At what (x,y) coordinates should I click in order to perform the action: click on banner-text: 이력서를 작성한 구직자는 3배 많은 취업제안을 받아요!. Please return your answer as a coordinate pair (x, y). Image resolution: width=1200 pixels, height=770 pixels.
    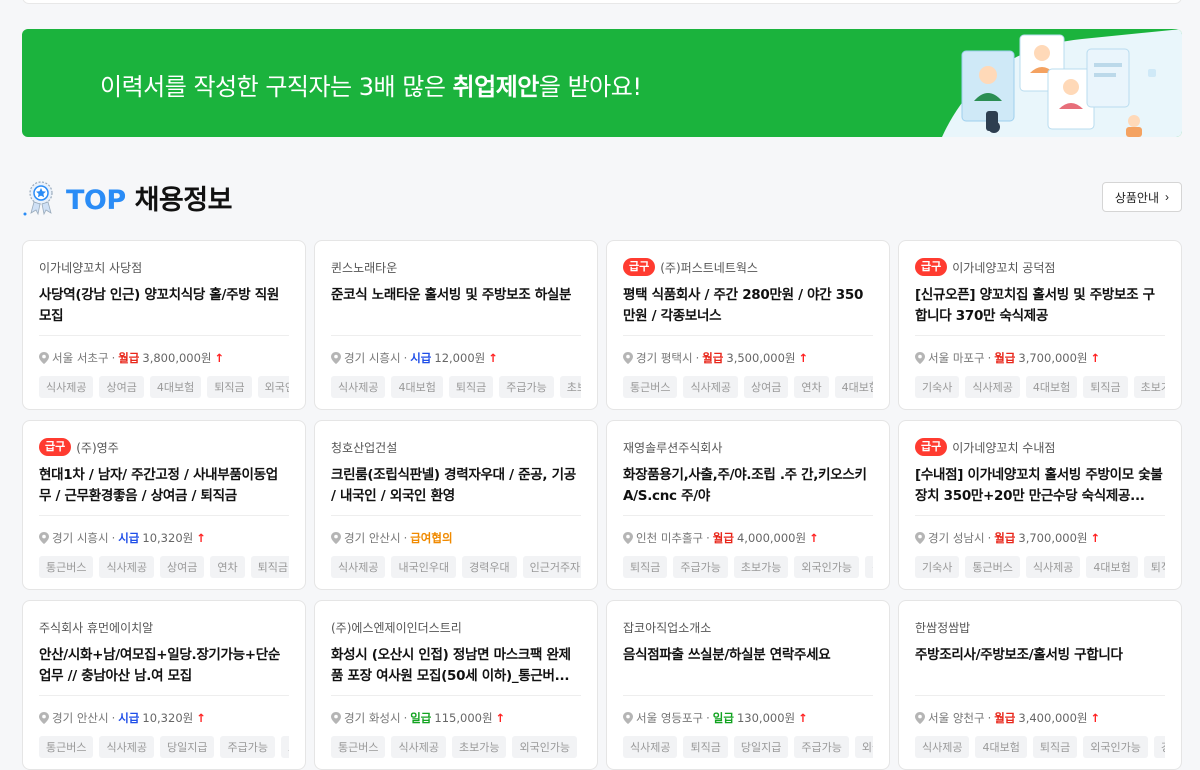
    Looking at the image, I should click on (371, 87).